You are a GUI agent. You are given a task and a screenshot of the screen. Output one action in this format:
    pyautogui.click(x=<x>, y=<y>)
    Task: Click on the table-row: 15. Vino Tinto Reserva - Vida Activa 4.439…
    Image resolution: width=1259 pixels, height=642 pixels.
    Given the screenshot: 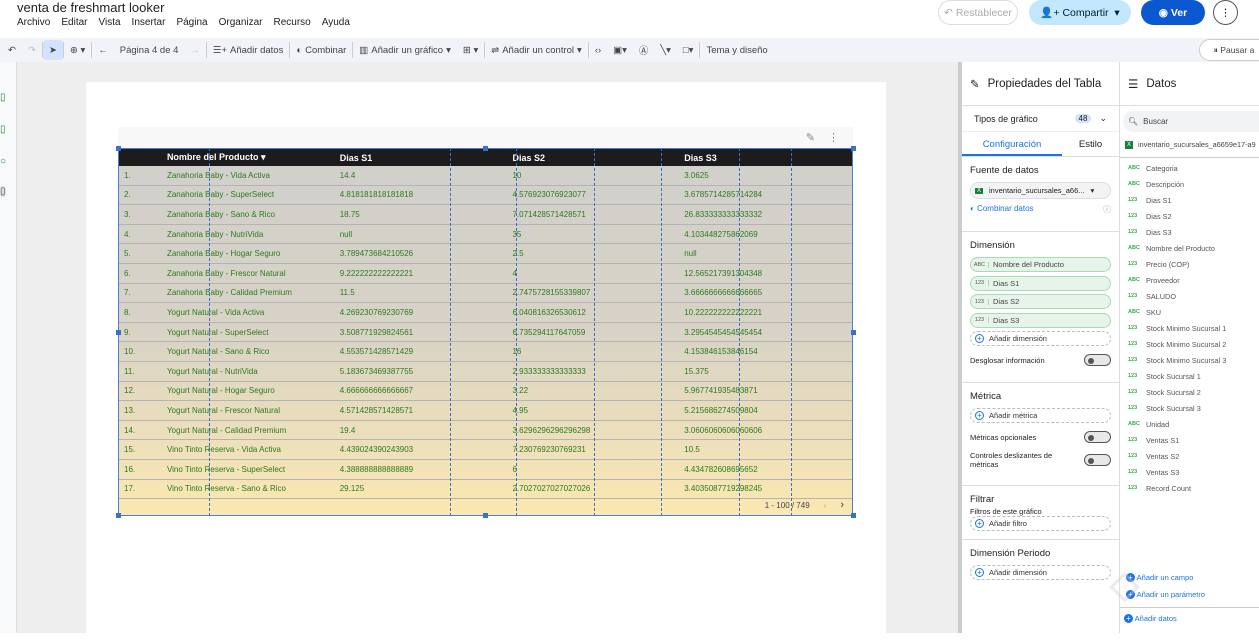 What is the action you would take?
    pyautogui.click(x=485, y=450)
    